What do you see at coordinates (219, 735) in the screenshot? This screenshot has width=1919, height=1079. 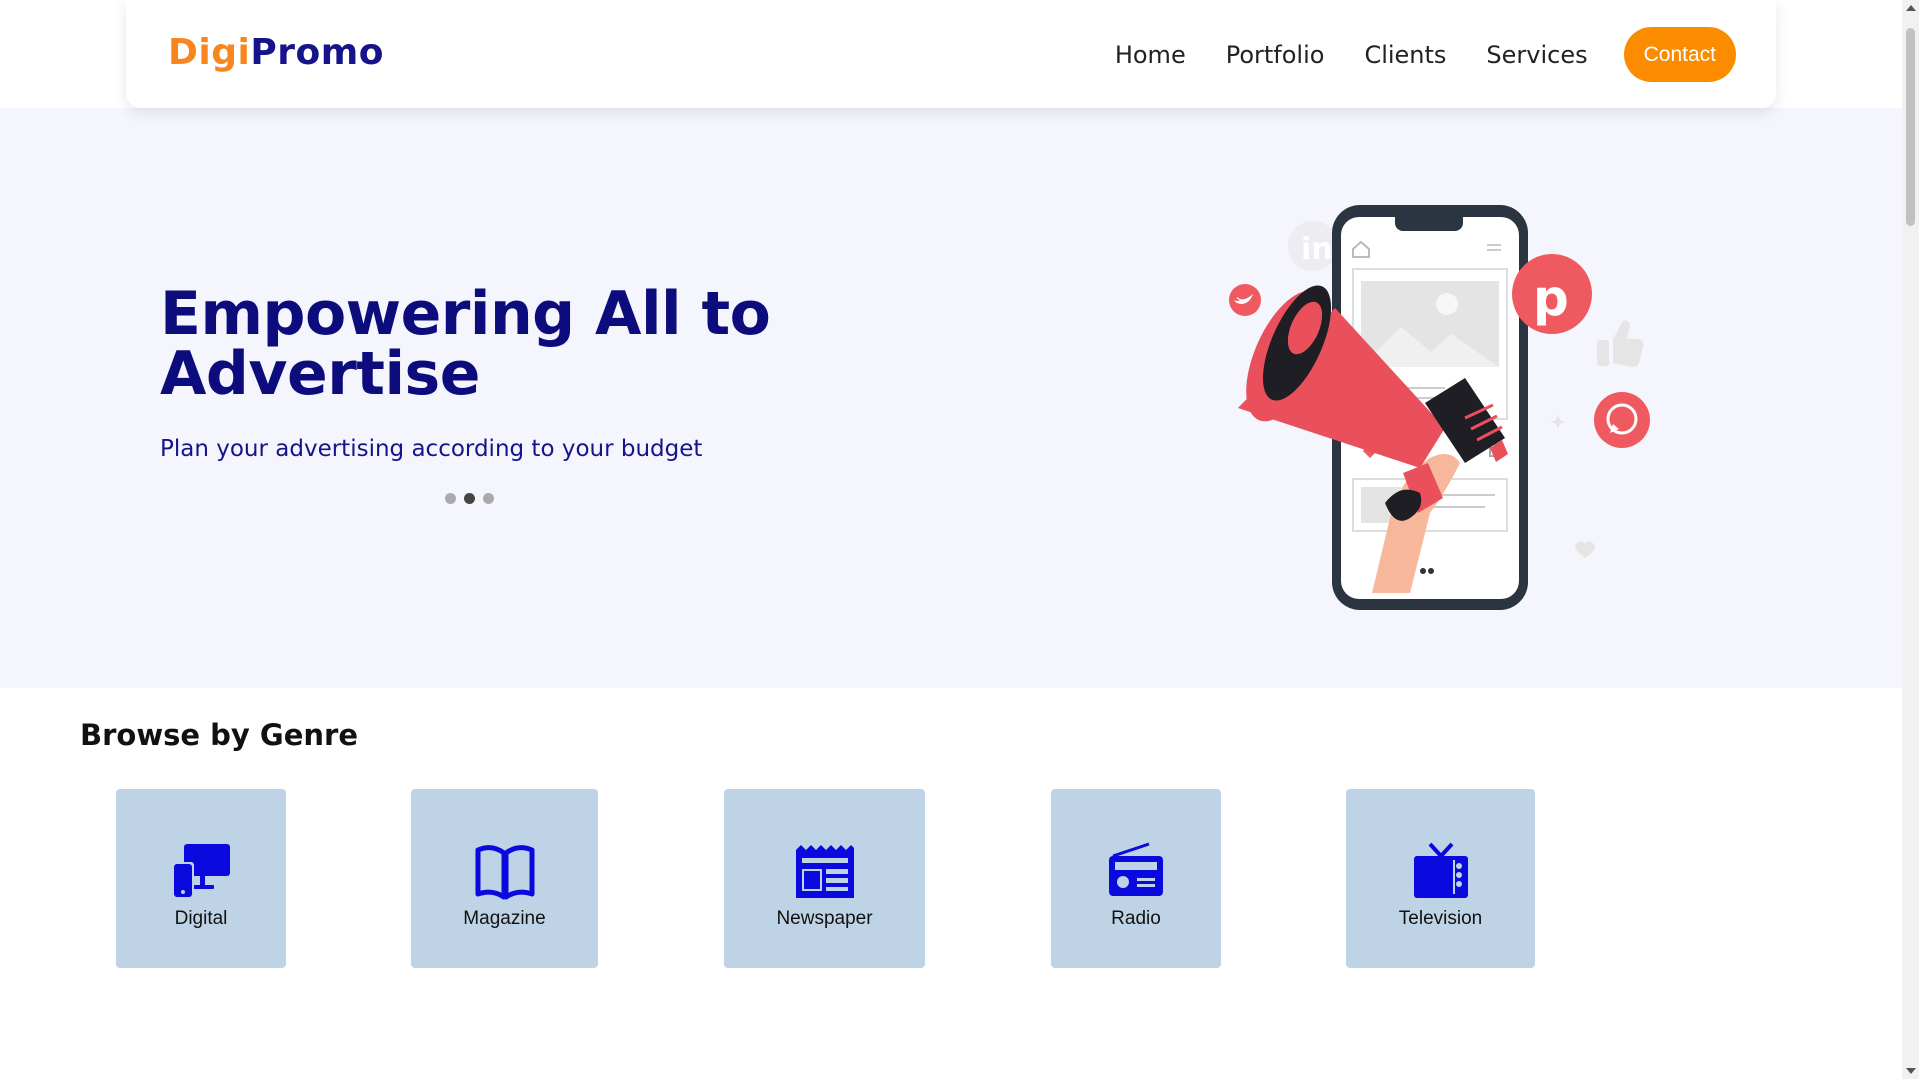 I see `browse-title: Browse by Genre` at bounding box center [219, 735].